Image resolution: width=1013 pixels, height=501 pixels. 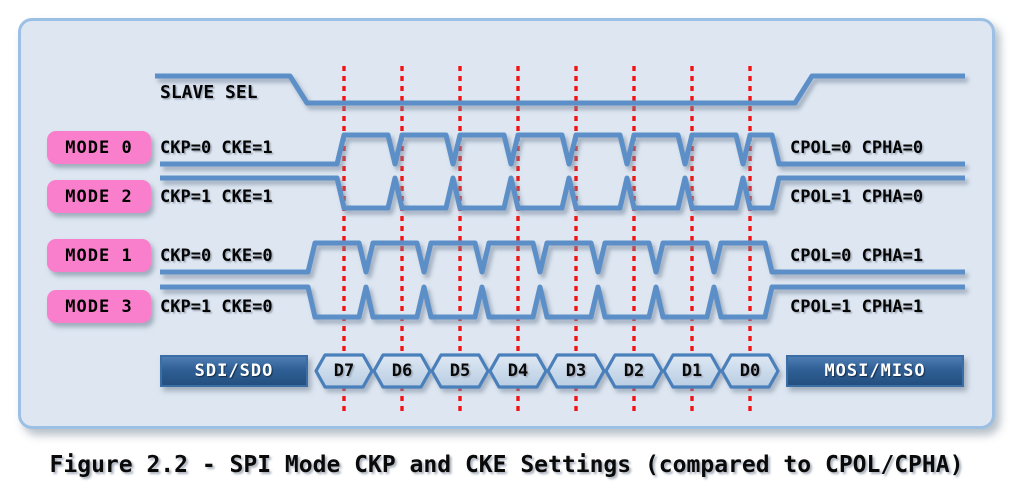 What do you see at coordinates (216, 148) in the screenshot?
I see `mode-0-ckp-cke-label: CKP=0 CKE=1` at bounding box center [216, 148].